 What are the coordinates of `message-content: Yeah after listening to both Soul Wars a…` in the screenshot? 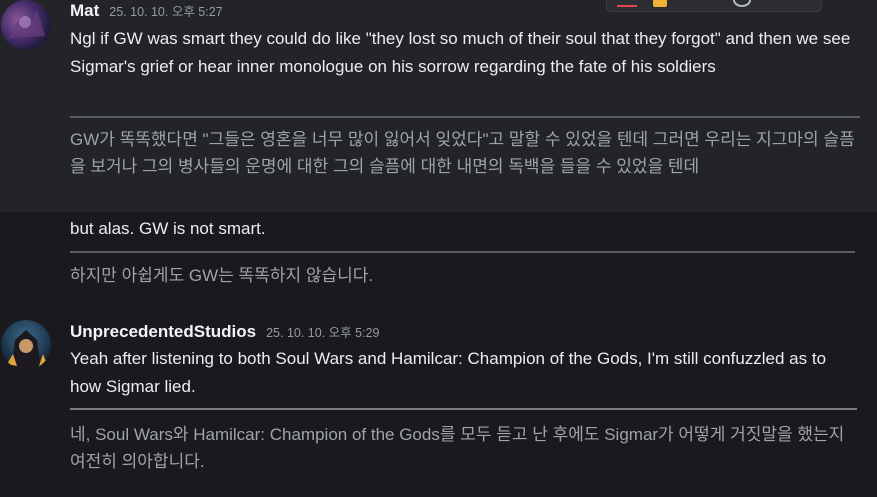 It's located at (448, 372).